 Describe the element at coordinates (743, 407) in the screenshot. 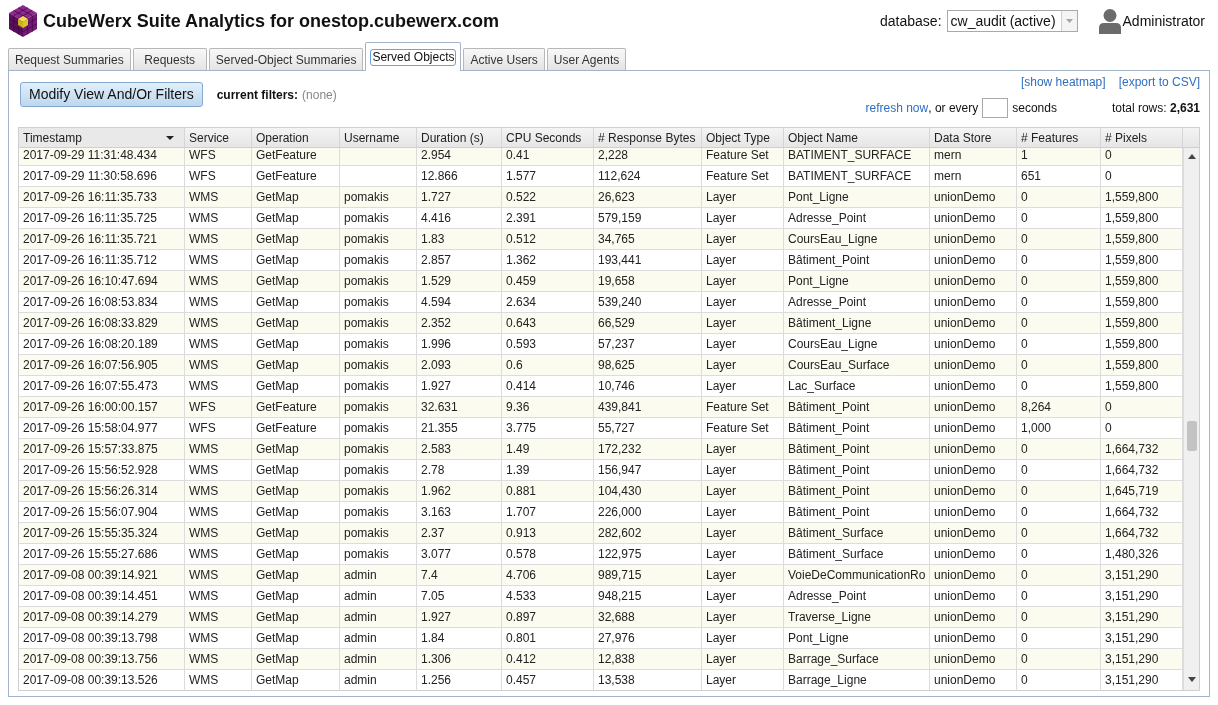

I see `table-cell: Feature Set` at that location.